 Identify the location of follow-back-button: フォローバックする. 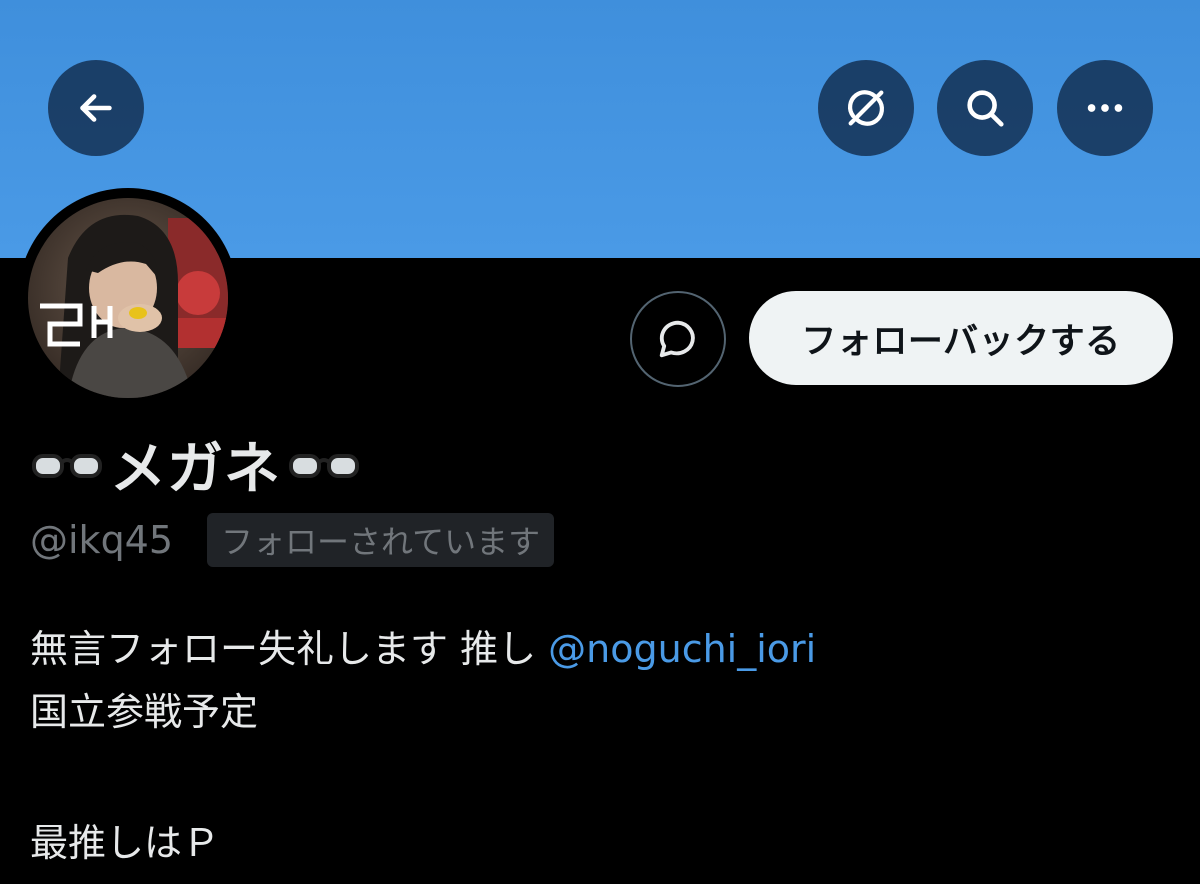
(961, 338).